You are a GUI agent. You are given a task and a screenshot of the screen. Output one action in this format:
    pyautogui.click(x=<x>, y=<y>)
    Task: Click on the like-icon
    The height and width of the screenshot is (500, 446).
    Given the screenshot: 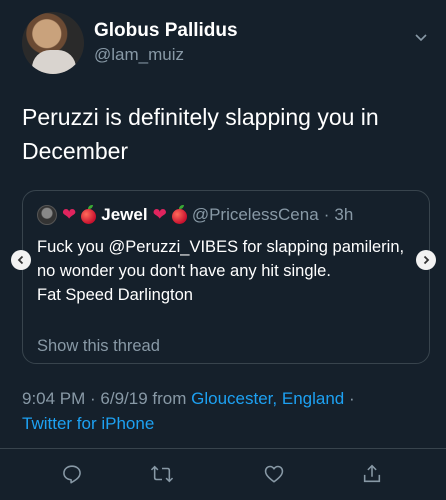 What is the action you would take?
    pyautogui.click(x=274, y=474)
    